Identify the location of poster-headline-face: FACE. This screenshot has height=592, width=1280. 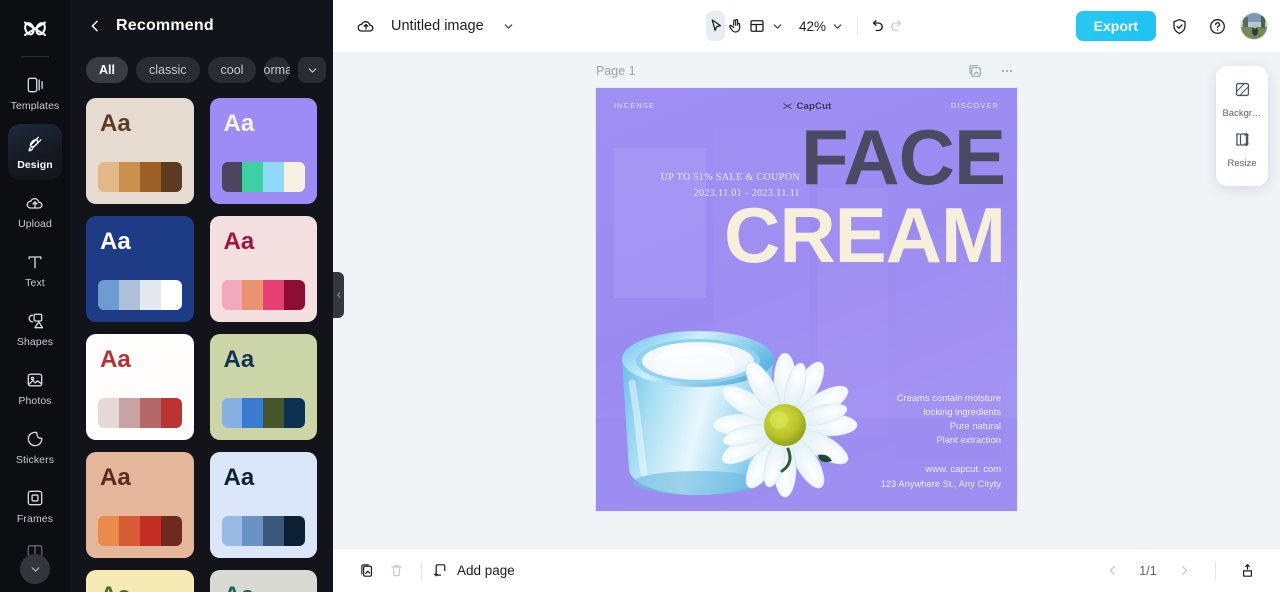
(903, 157).